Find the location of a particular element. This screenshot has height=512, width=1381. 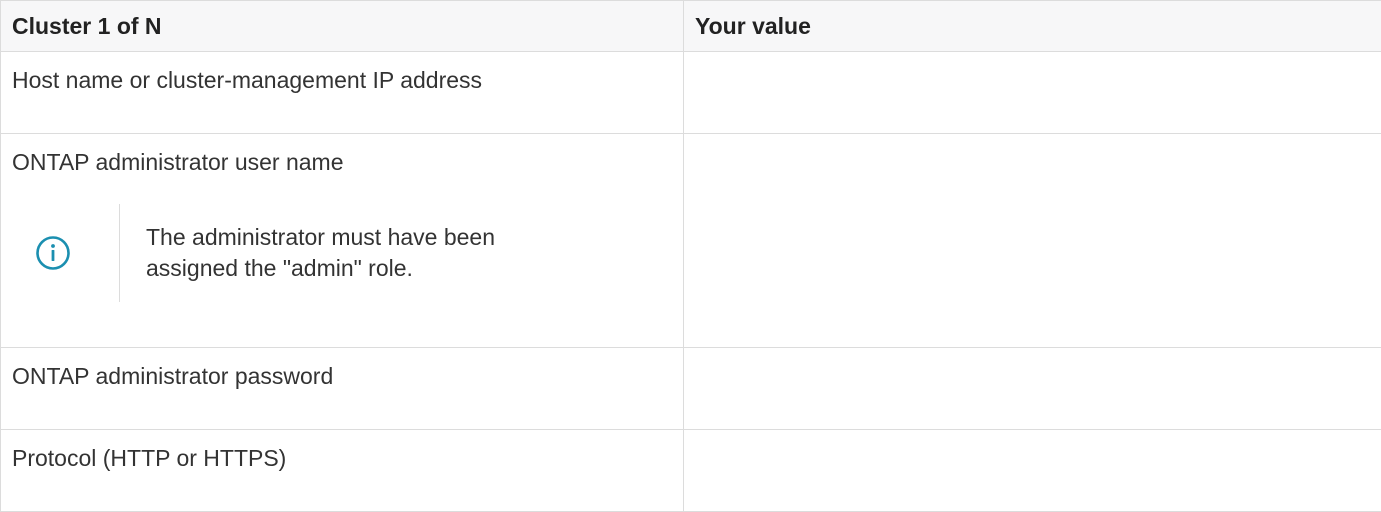

column-header-your-value: Your value is located at coordinates (1032, 26).